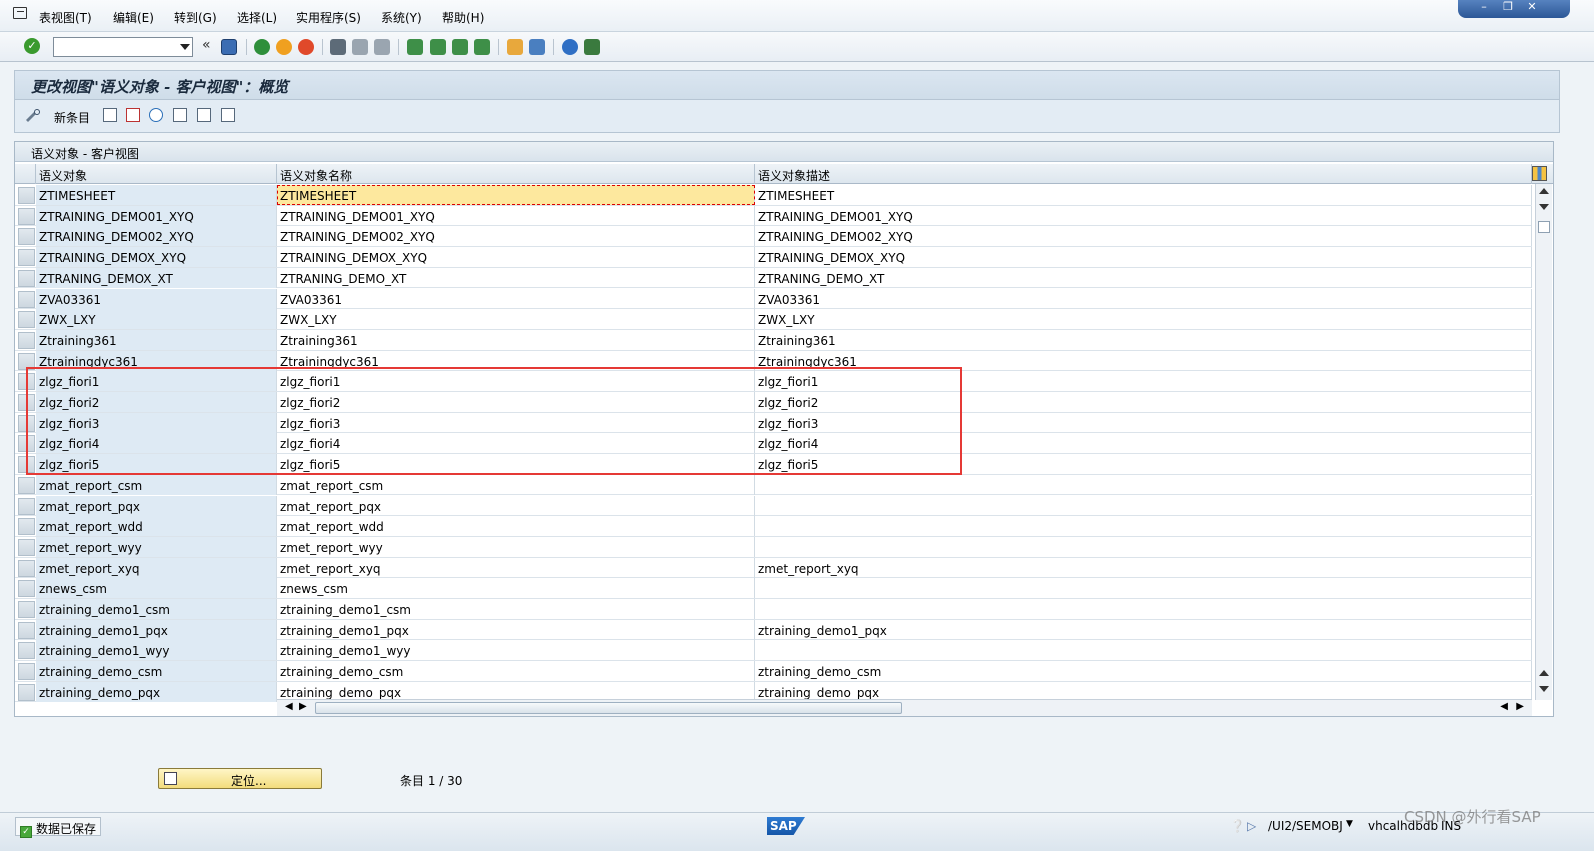  Describe the element at coordinates (438, 47) in the screenshot. I see `previous-page-icon` at that location.